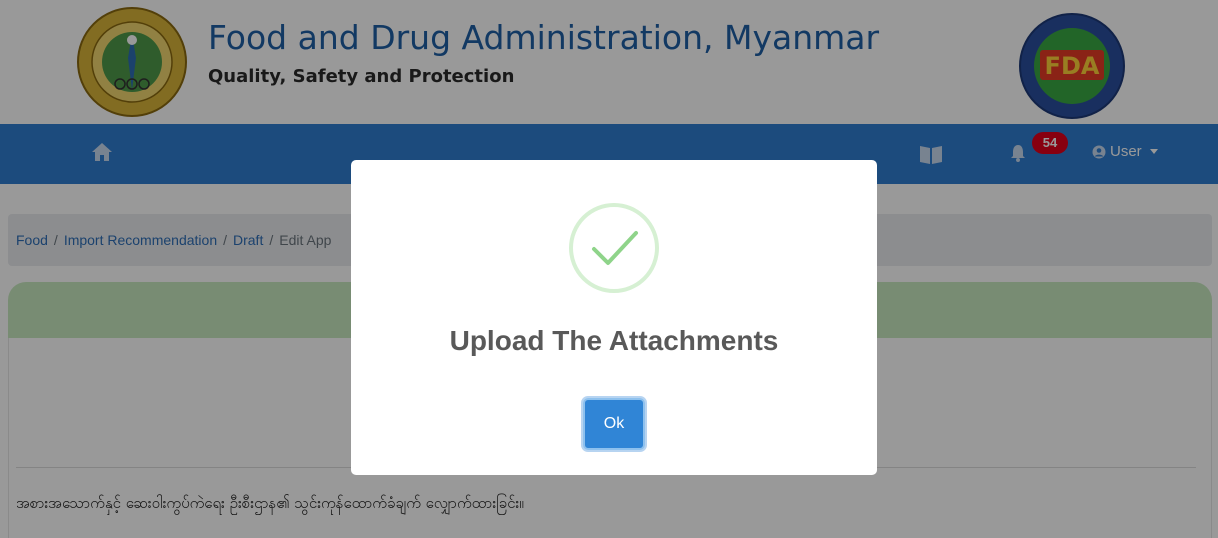 Image resolution: width=1218 pixels, height=538 pixels. Describe the element at coordinates (614, 340) in the screenshot. I see `dialog-title: Upload The Attachments` at that location.